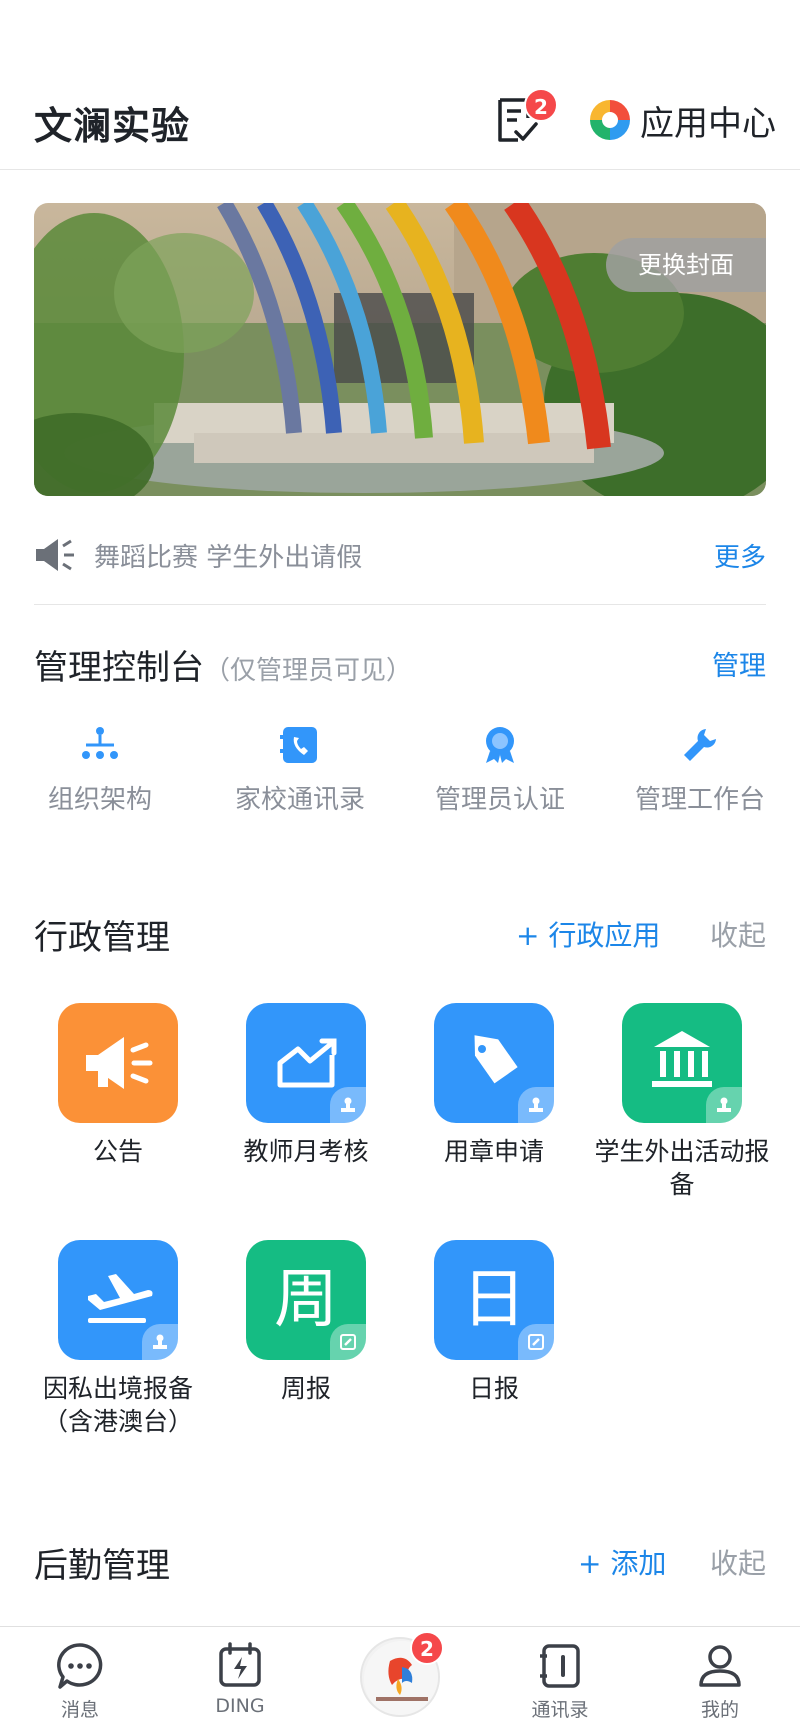 Image resolution: width=800 pixels, height=1733 pixels. What do you see at coordinates (493, 1151) in the screenshot?
I see `app-label: 用章申请` at bounding box center [493, 1151].